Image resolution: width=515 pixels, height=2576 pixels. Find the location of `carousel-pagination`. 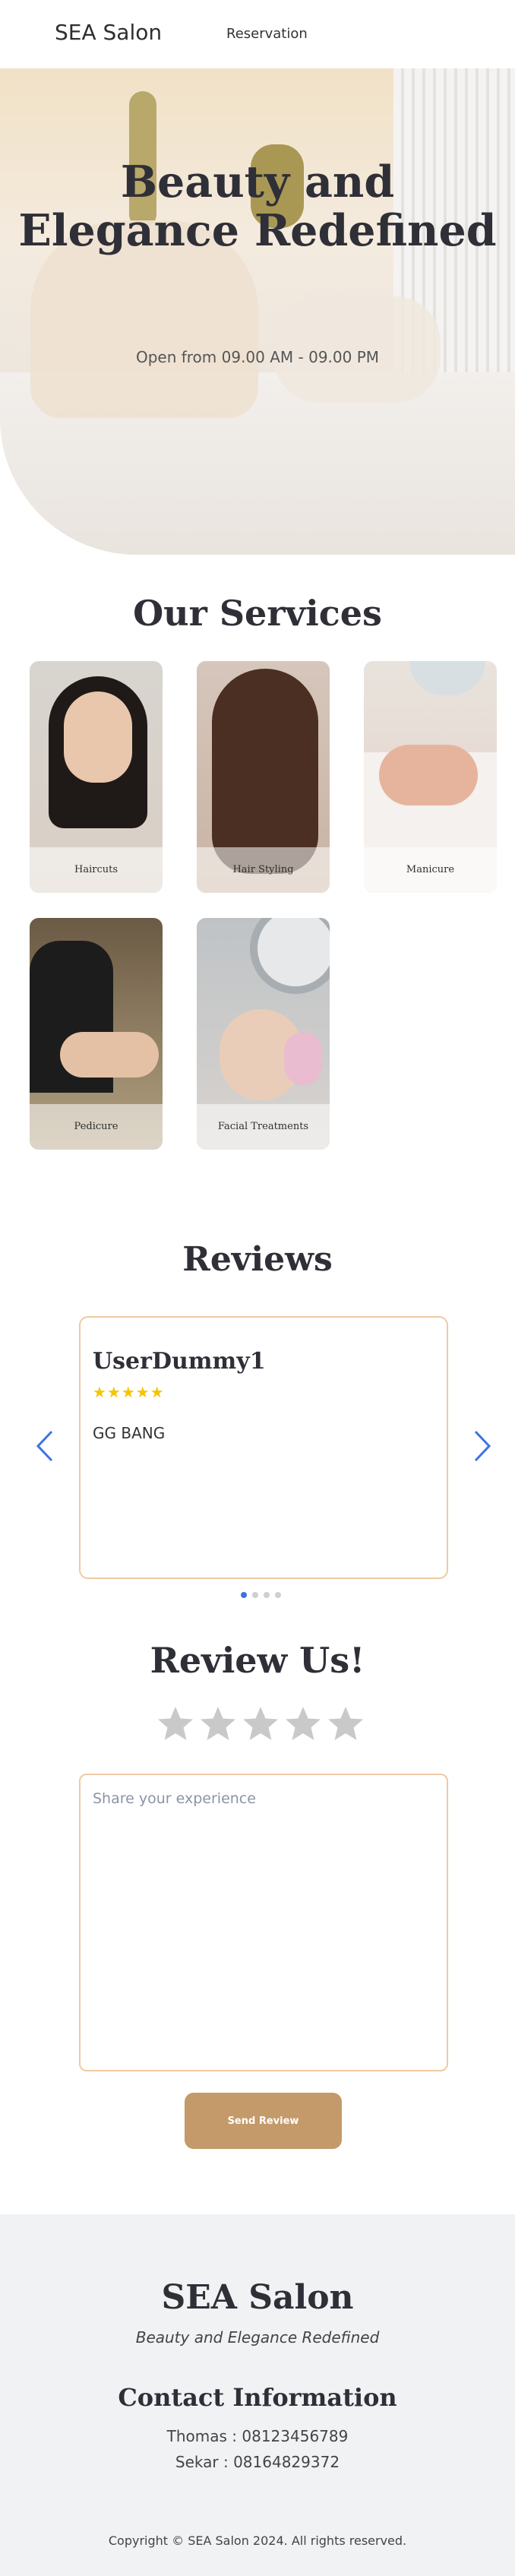

carousel-pagination is located at coordinates (263, 1593).